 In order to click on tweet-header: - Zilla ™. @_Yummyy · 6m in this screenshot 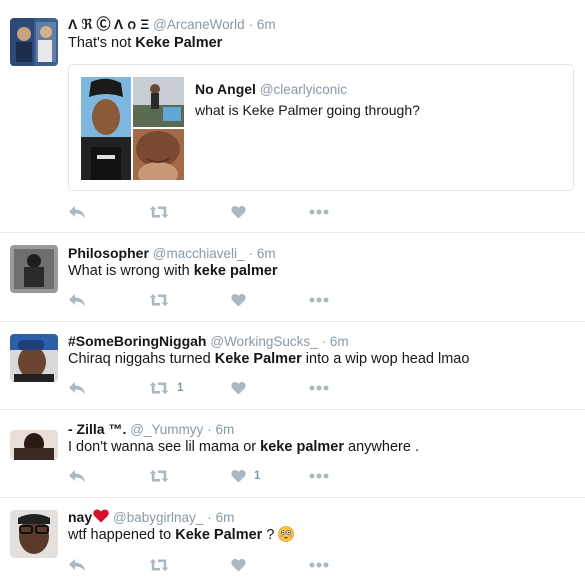, I will do `click(151, 429)`.